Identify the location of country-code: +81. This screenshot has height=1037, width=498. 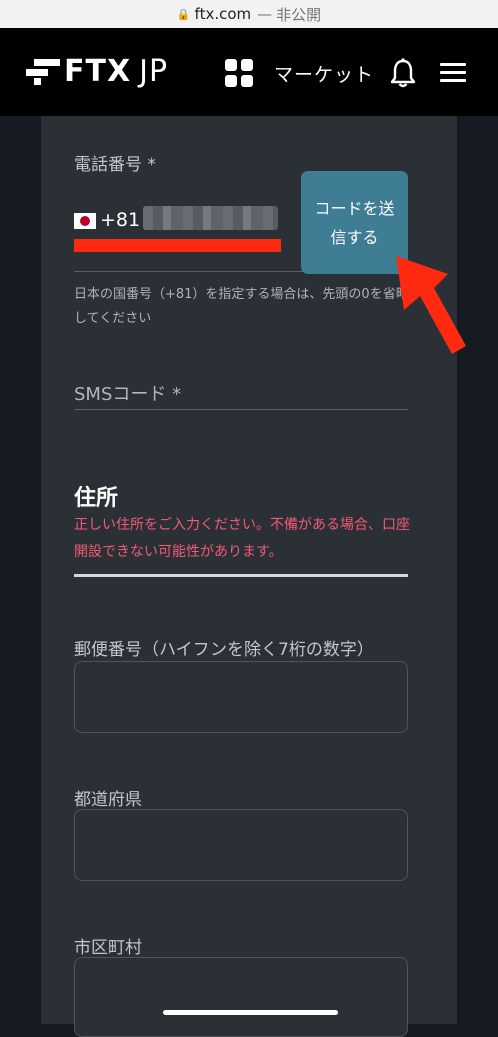
(120, 220).